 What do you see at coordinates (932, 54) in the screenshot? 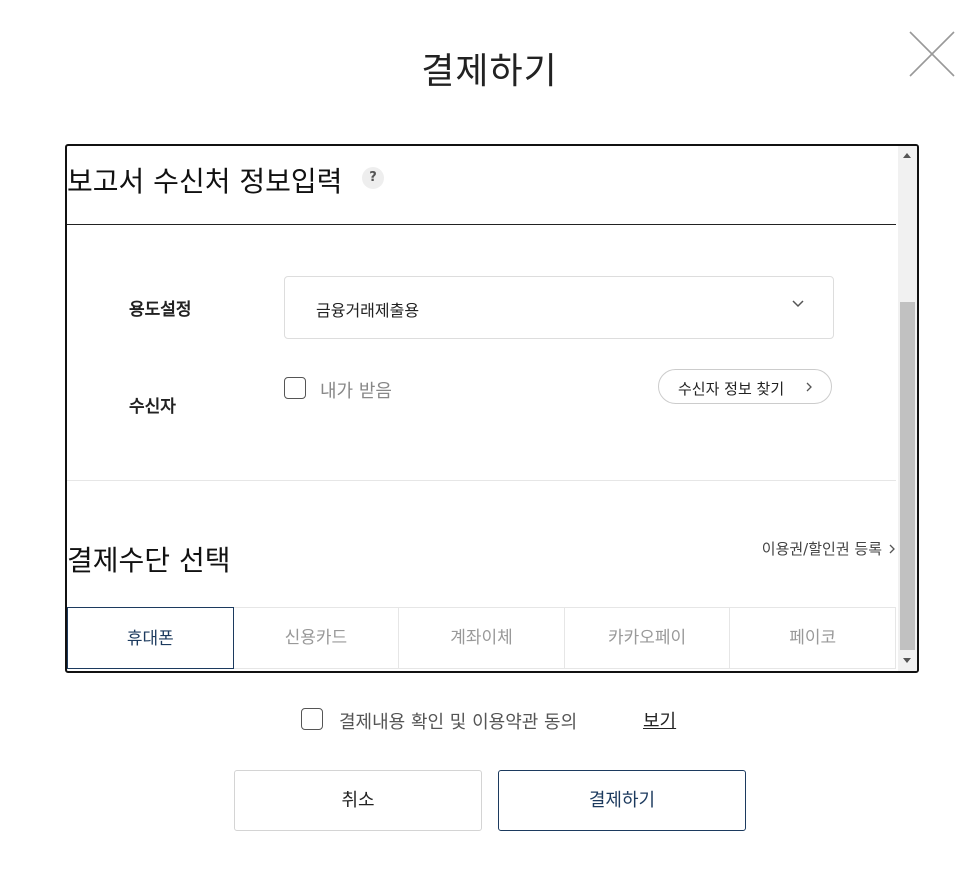
I see `close-icon` at bounding box center [932, 54].